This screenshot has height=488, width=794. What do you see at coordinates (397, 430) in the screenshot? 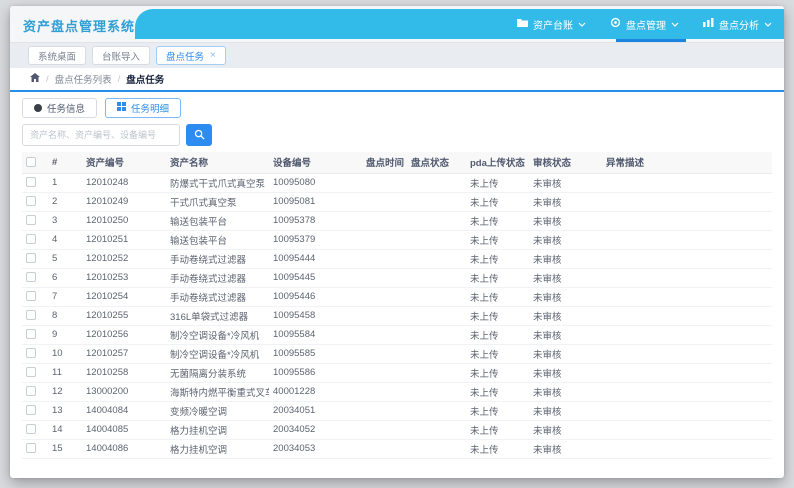
I see `table-row: 14 14004085 格力挂机空调 20034052 未上传 未审核` at bounding box center [397, 430].